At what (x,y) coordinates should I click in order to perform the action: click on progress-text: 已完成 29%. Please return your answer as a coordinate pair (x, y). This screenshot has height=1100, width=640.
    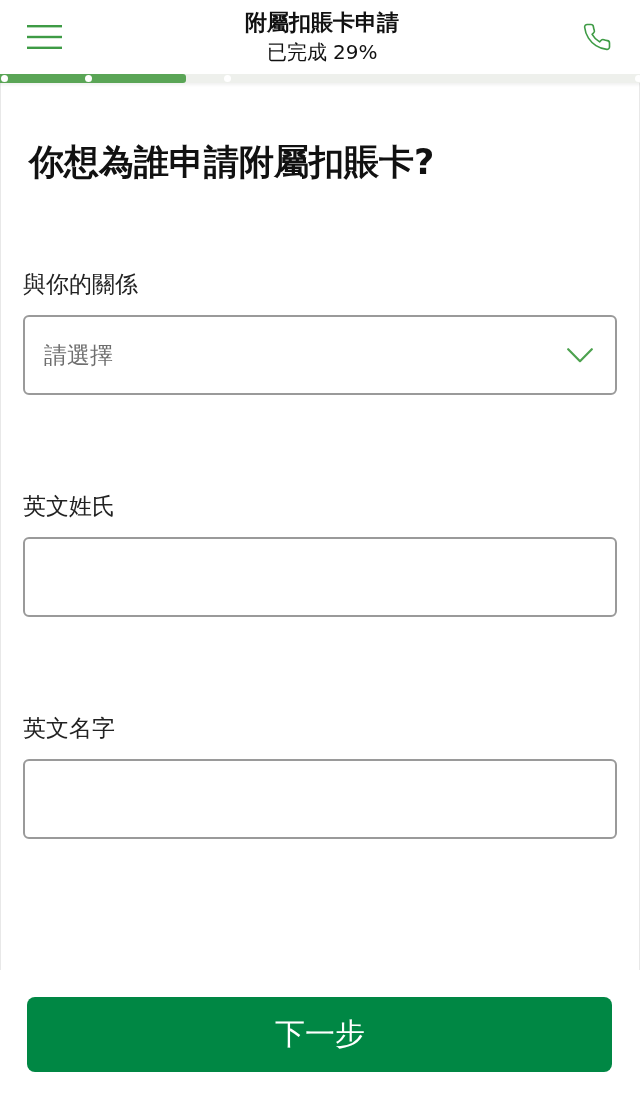
    Looking at the image, I should click on (322, 52).